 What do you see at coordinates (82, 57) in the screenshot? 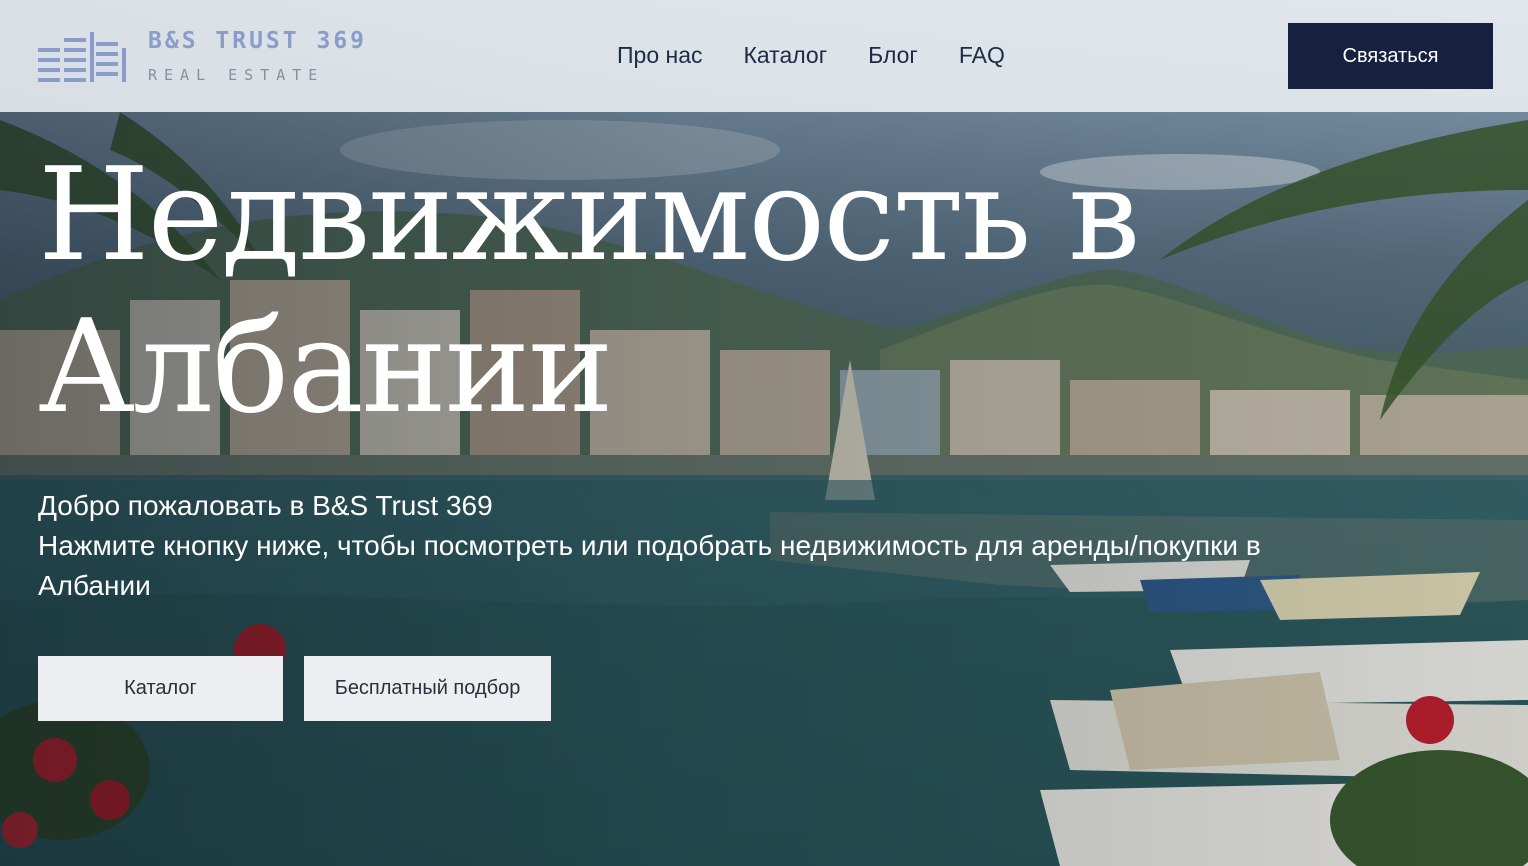
I see `building-stack-icon` at bounding box center [82, 57].